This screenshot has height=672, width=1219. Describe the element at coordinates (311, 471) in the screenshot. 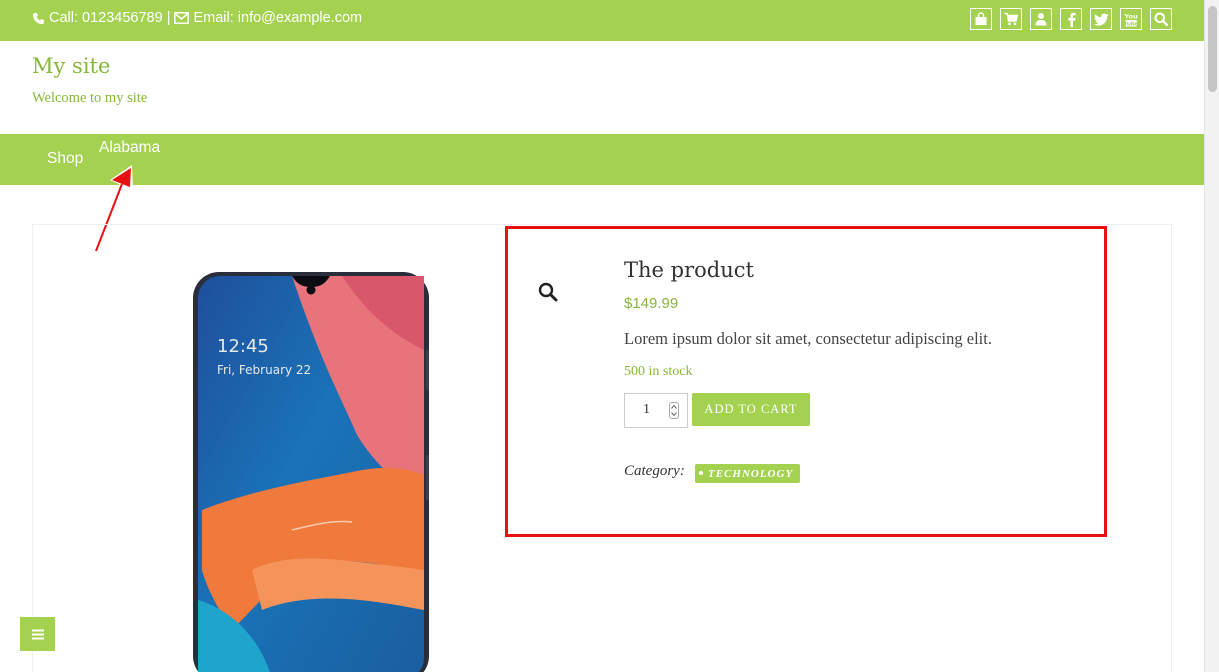

I see `product-image: 12:45 Fri, February 22` at that location.